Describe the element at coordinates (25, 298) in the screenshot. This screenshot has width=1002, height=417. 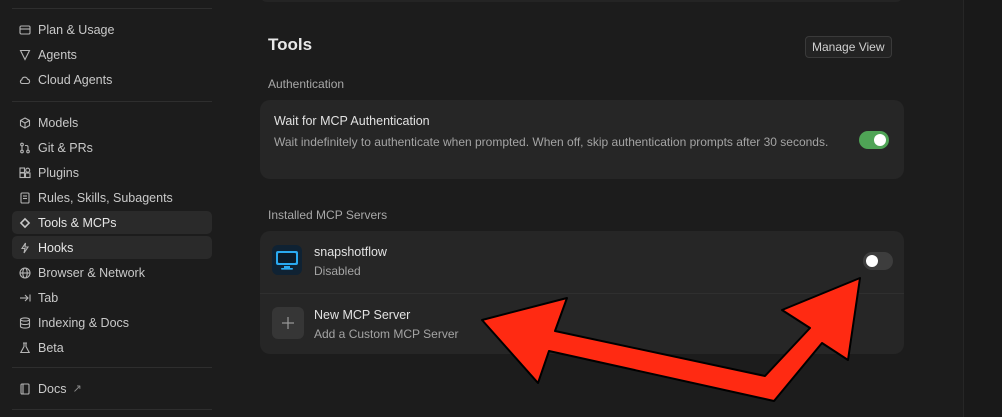
I see `tab-arrow-icon` at that location.